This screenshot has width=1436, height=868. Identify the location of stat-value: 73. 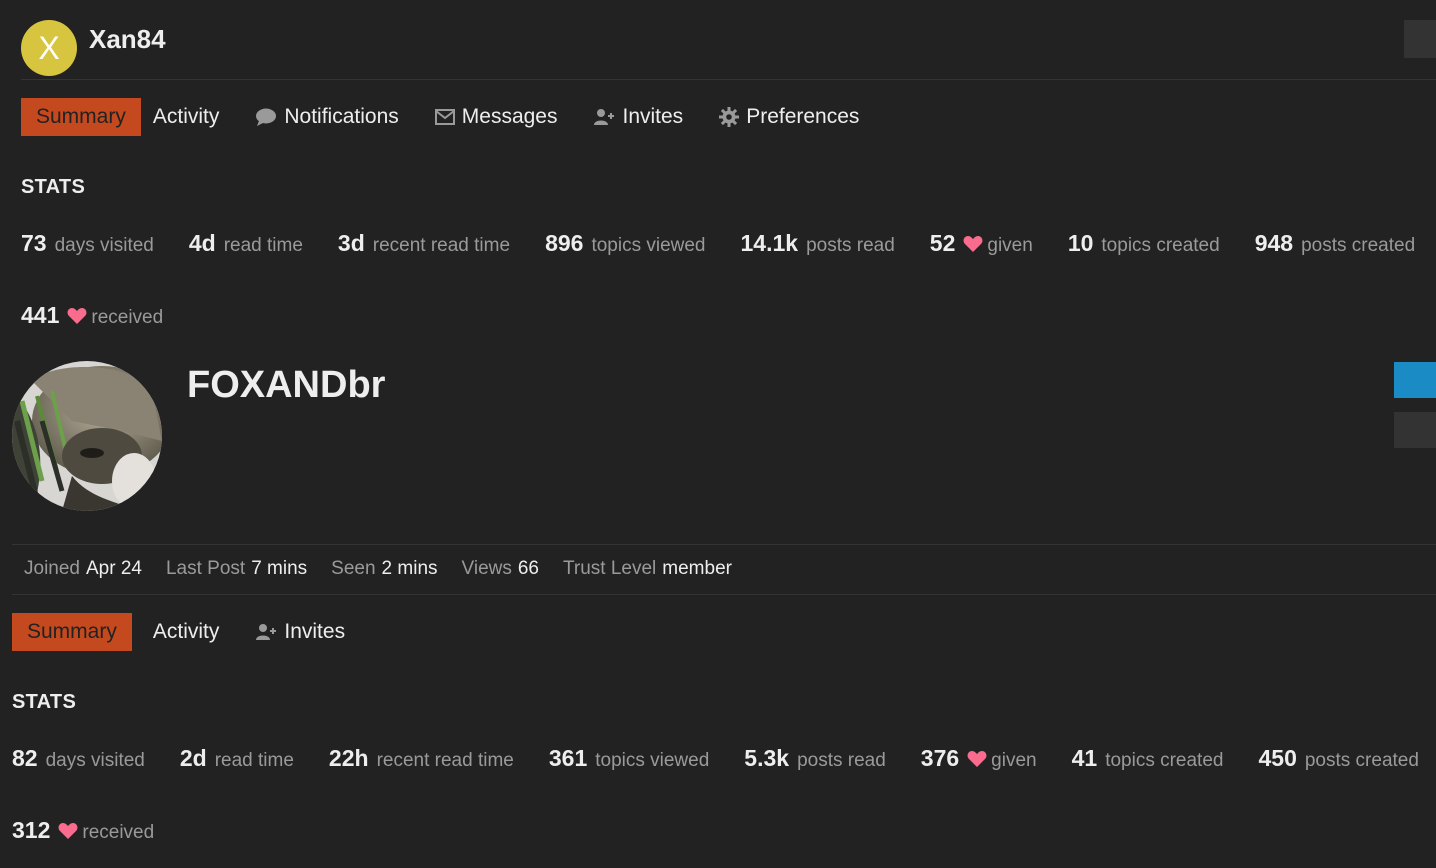
(34, 243).